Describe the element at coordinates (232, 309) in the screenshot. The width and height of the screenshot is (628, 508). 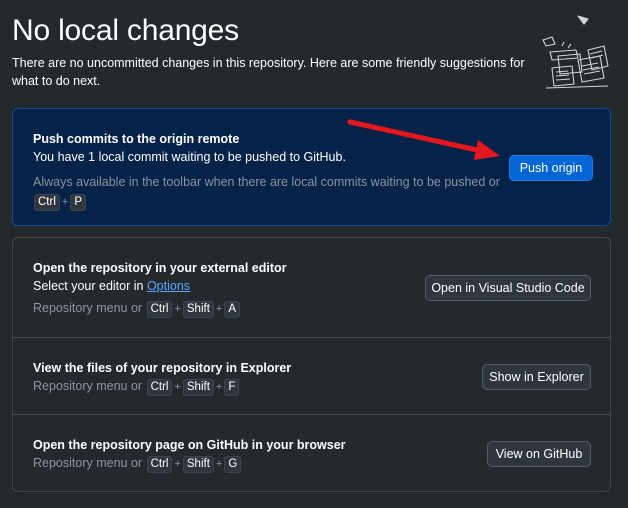
I see `kbd-a: A` at that location.